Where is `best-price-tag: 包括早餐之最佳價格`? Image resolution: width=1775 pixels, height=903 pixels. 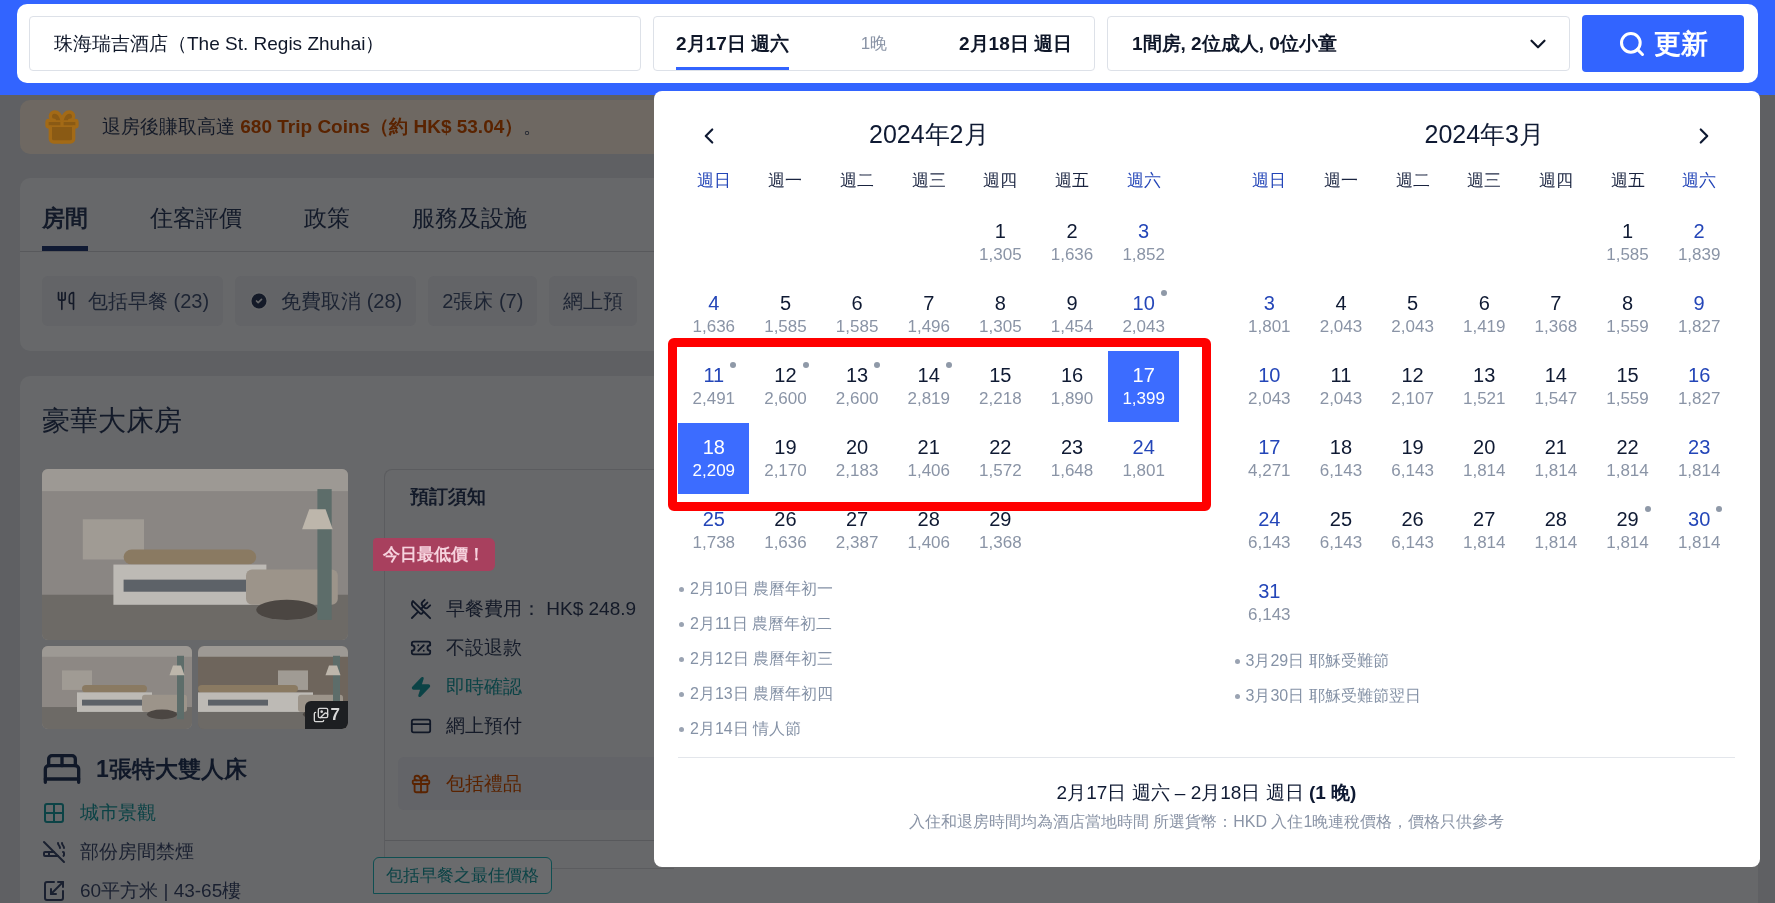
best-price-tag: 包括早餐之最佳價格 is located at coordinates (462, 875).